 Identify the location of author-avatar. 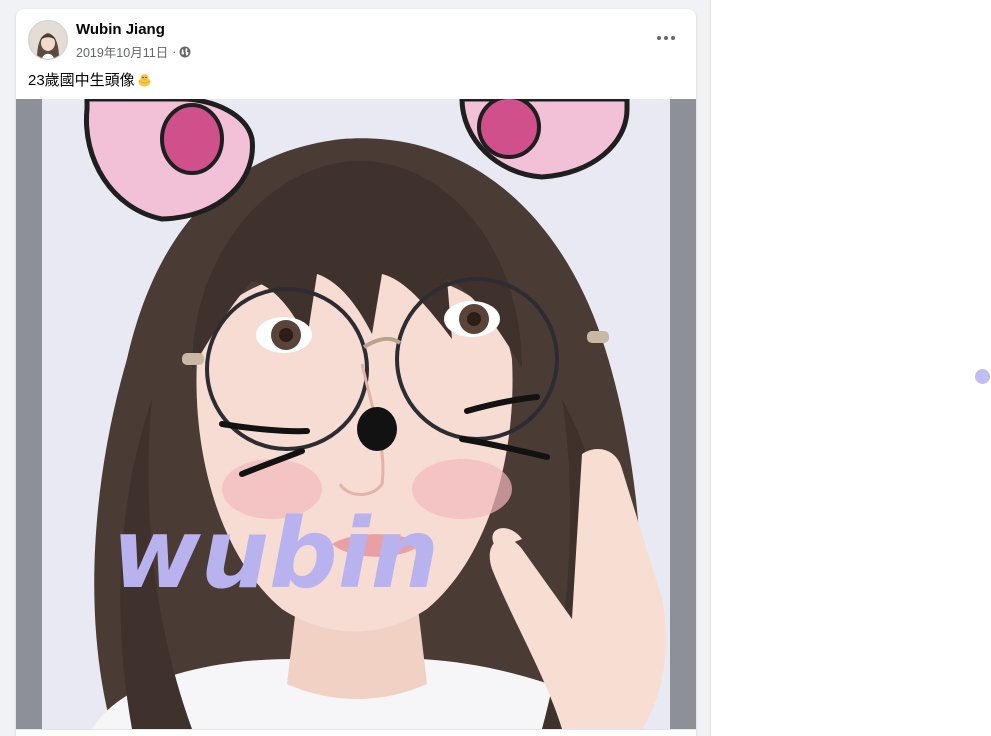
(48, 40).